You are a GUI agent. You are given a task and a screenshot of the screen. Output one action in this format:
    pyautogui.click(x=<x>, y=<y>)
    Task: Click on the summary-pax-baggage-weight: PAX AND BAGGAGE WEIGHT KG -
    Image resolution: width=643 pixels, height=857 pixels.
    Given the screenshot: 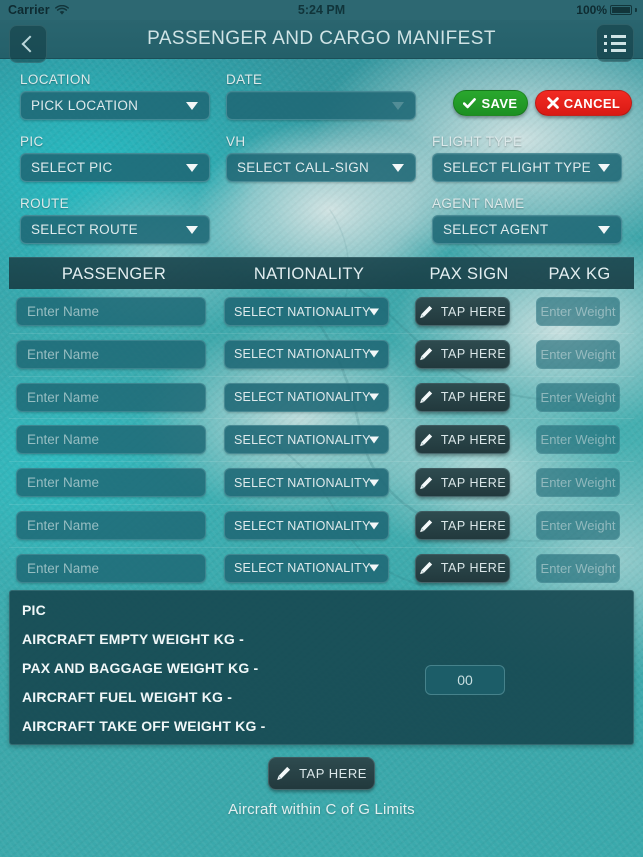 What is the action you would take?
    pyautogui.click(x=140, y=668)
    